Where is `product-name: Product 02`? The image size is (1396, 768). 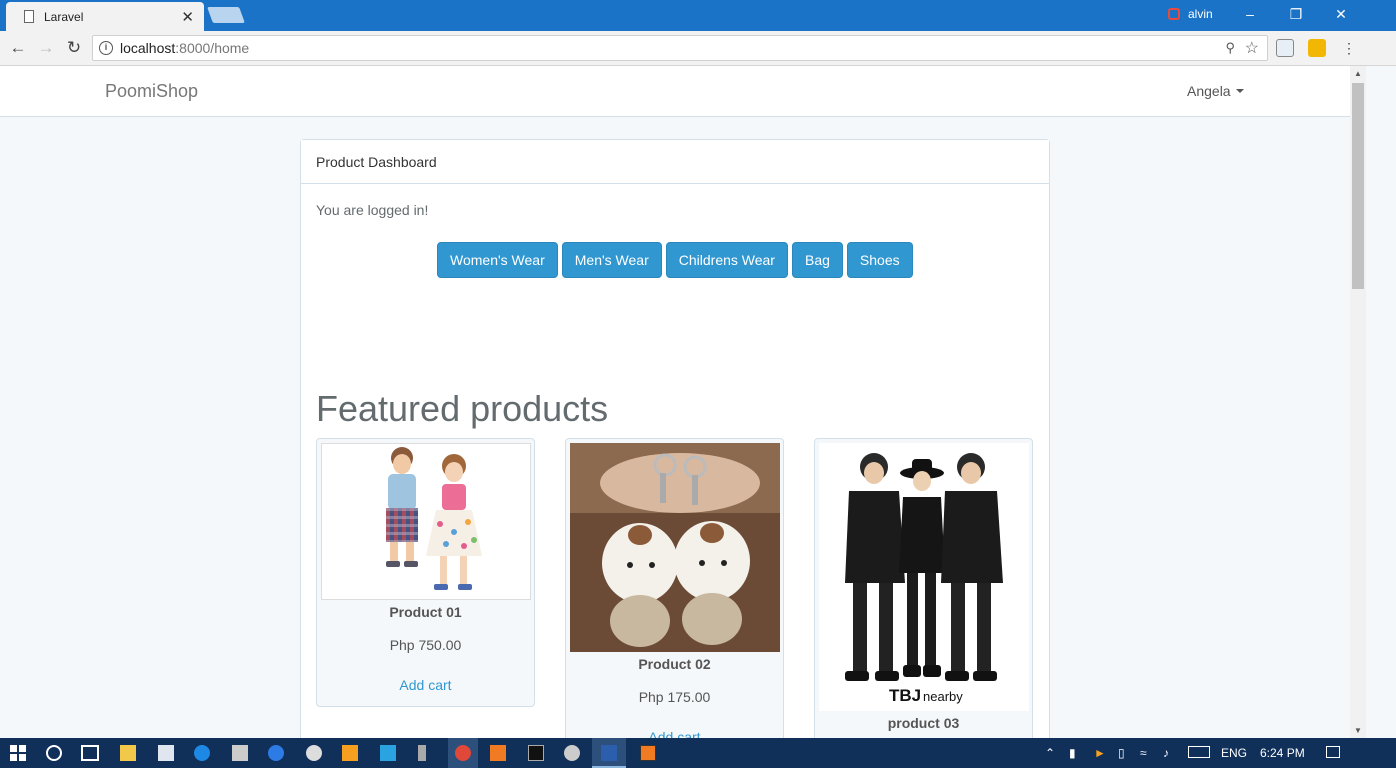
product-name: Product 02 is located at coordinates (674, 664).